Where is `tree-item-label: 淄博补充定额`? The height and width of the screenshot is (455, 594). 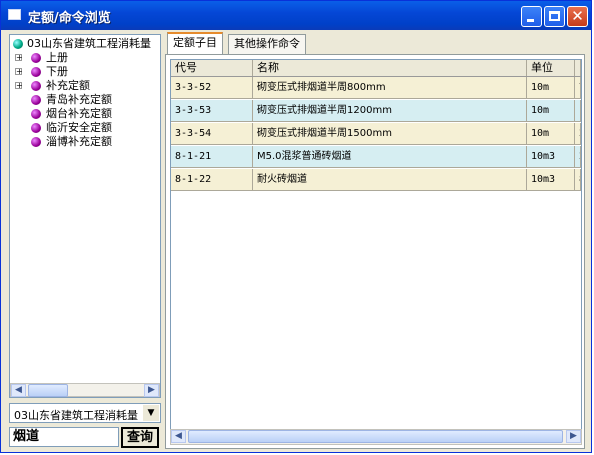
tree-item-label: 淄博补充定额 is located at coordinates (79, 141).